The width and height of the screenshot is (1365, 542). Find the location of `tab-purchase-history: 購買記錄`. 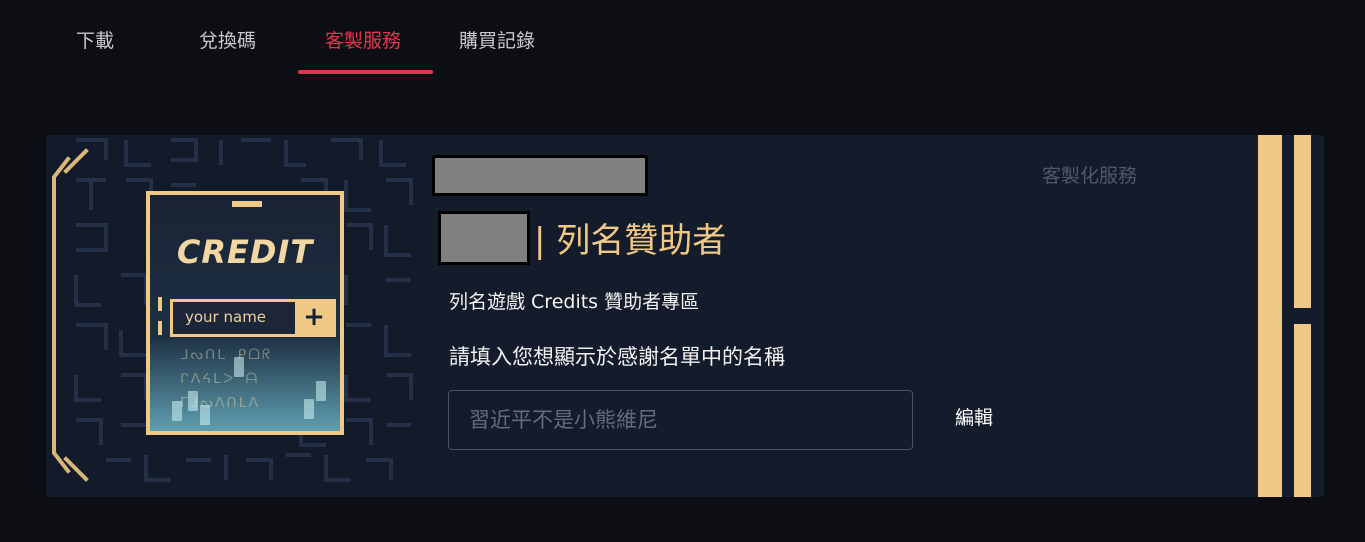

tab-purchase-history: 購買記錄 is located at coordinates (497, 39).